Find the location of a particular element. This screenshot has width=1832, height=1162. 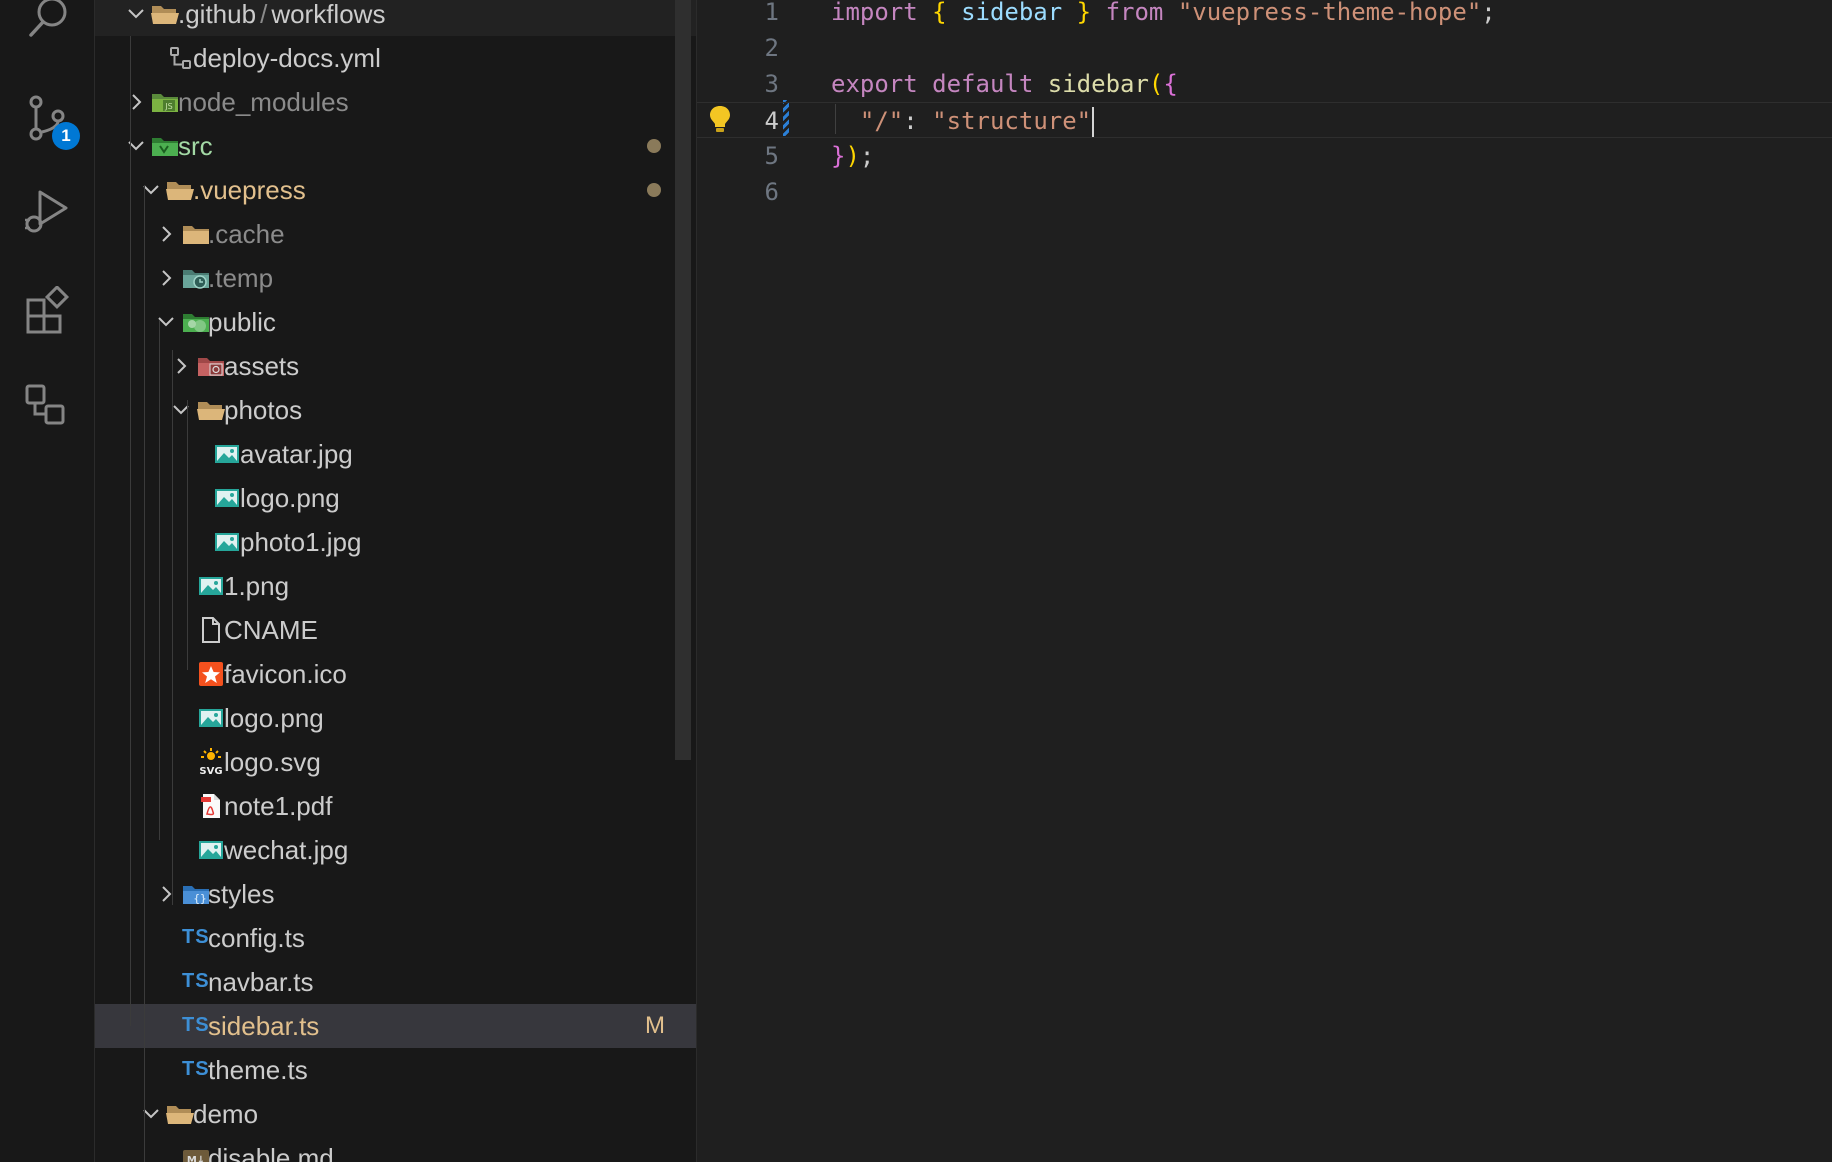

tree-item-label: config.ts is located at coordinates (256, 938).